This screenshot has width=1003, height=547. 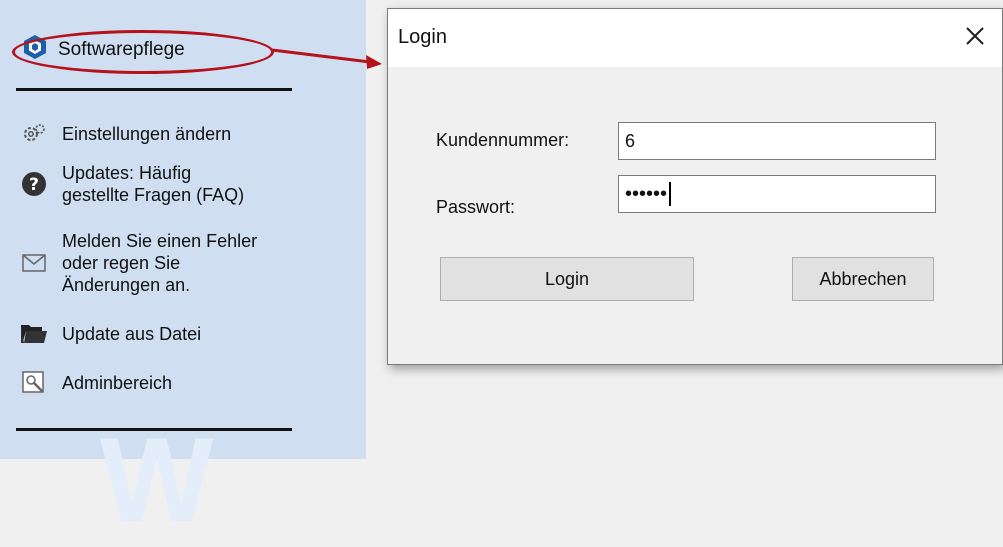 I want to click on mail-icon, so click(x=34, y=263).